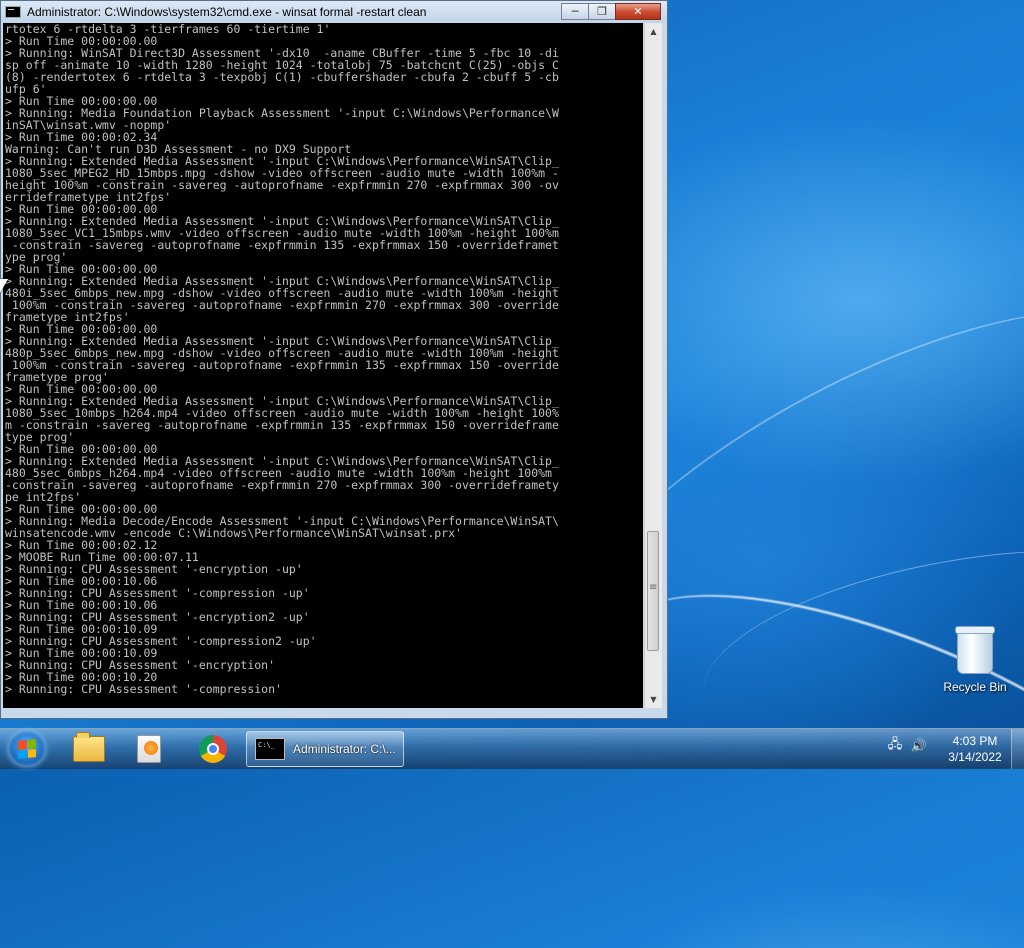  Describe the element at coordinates (975, 650) in the screenshot. I see `recycle-bin-icon` at that location.